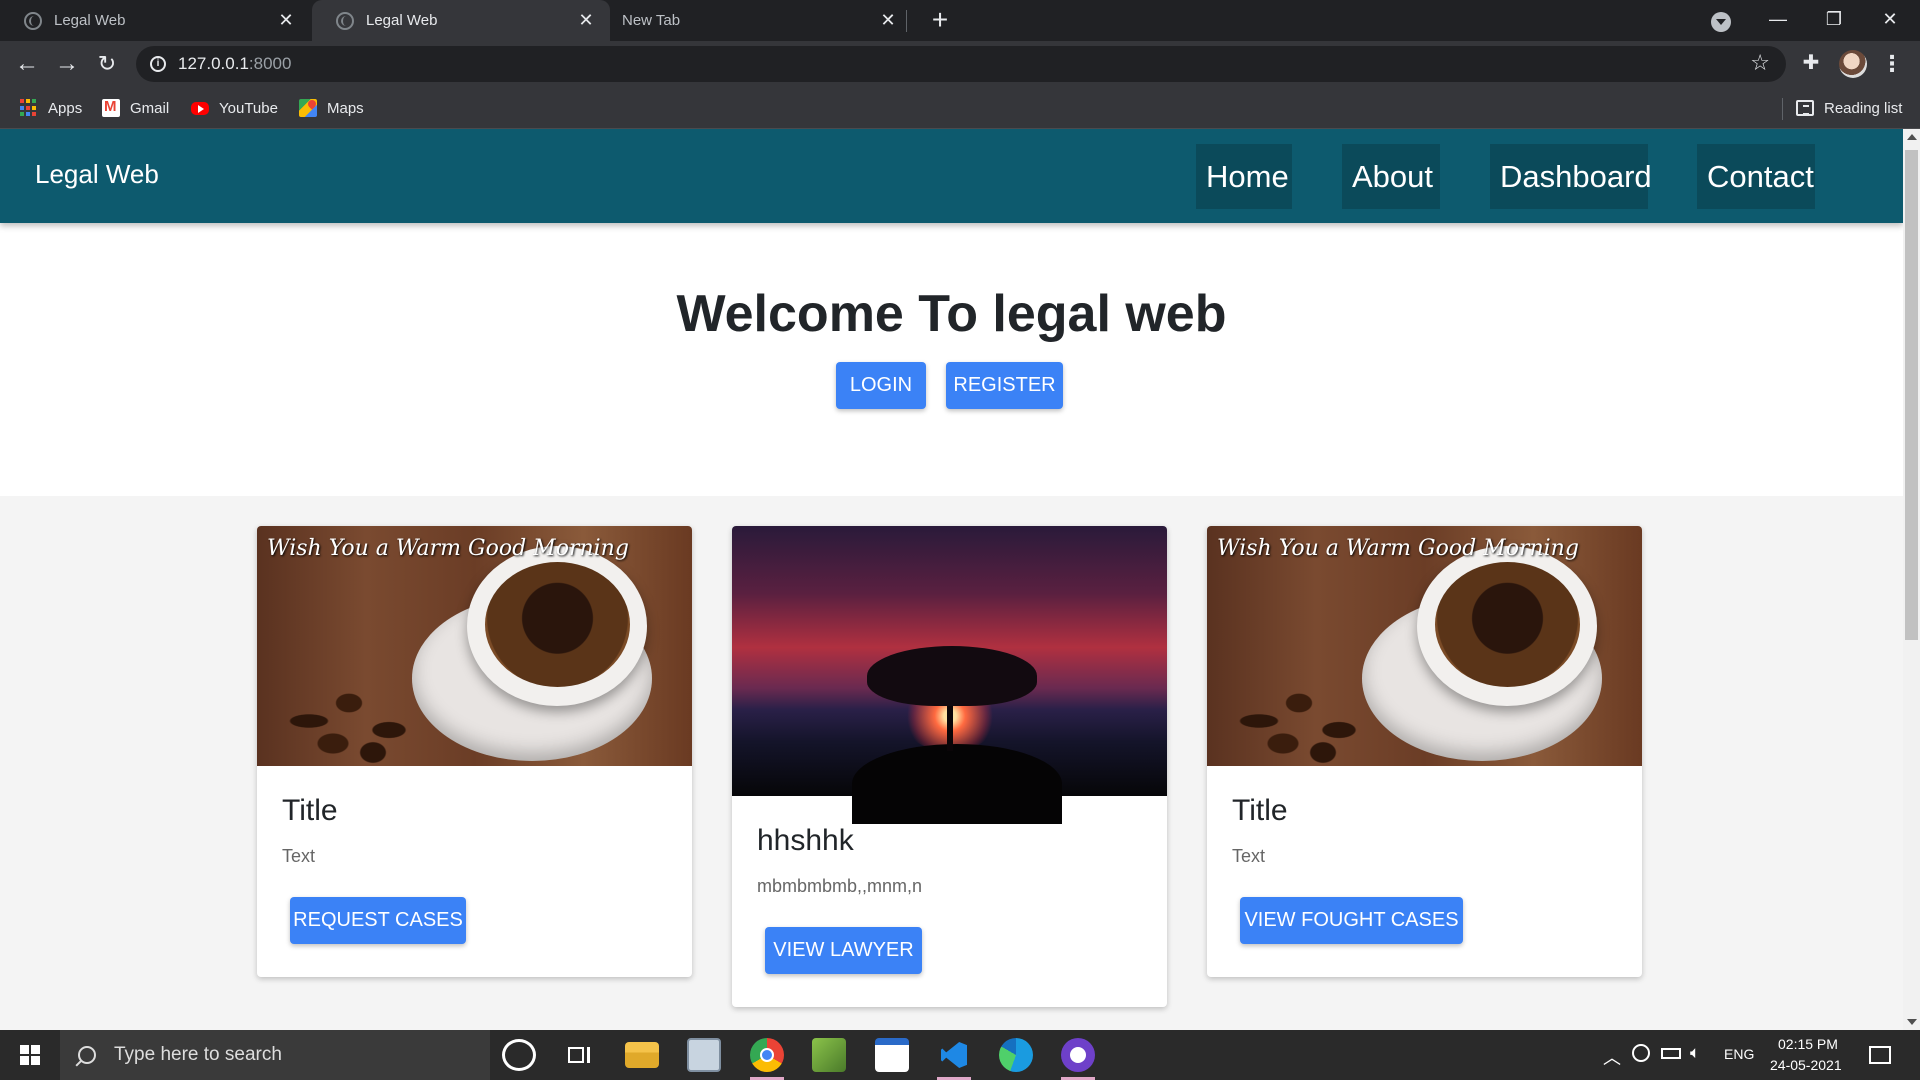 This screenshot has width=1920, height=1080. I want to click on maps-icon, so click(308, 108).